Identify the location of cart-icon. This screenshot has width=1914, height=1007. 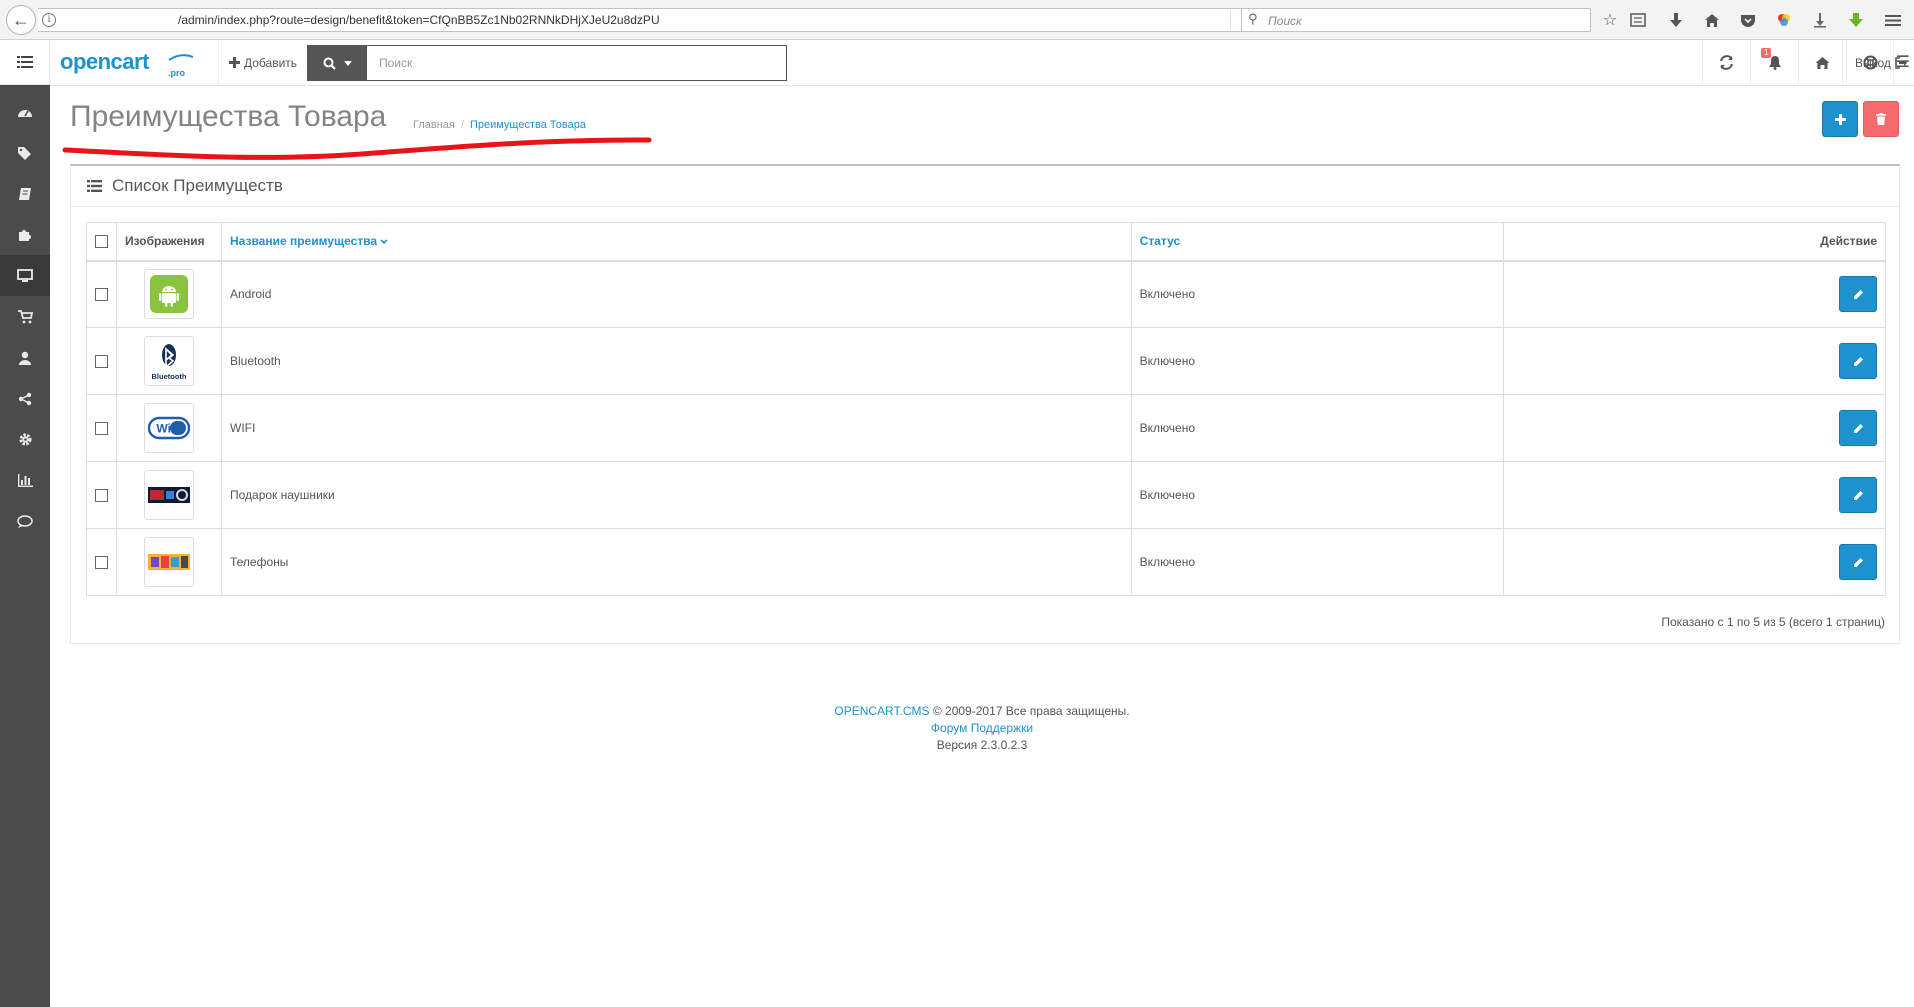
(25, 316).